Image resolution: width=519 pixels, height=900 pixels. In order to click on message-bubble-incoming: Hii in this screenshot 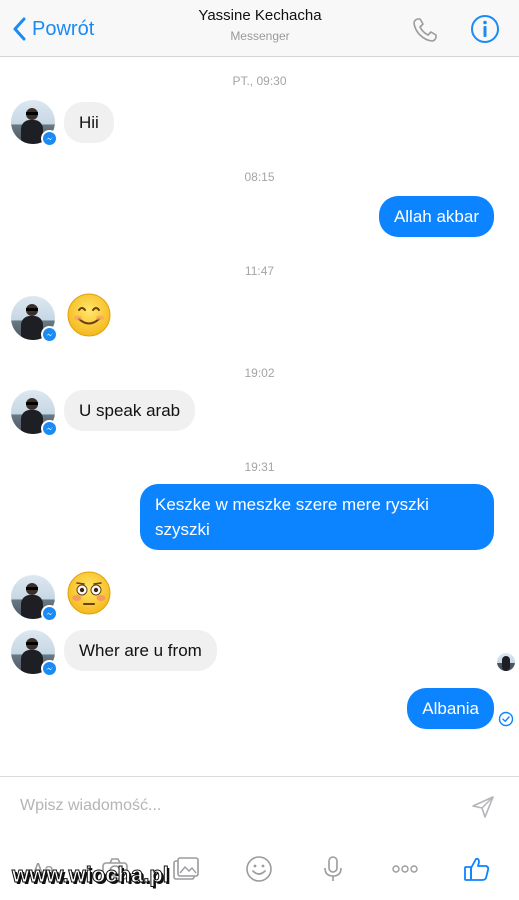, I will do `click(89, 122)`.